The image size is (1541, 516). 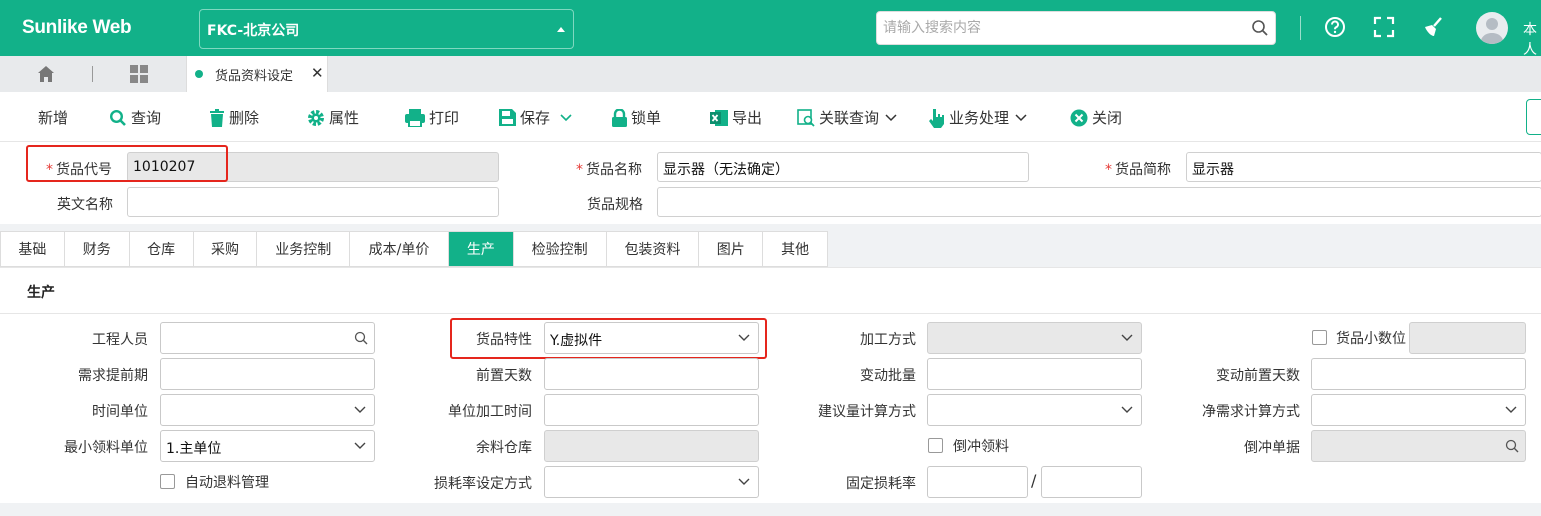 What do you see at coordinates (1034, 374) in the screenshot?
I see `change-batch-field` at bounding box center [1034, 374].